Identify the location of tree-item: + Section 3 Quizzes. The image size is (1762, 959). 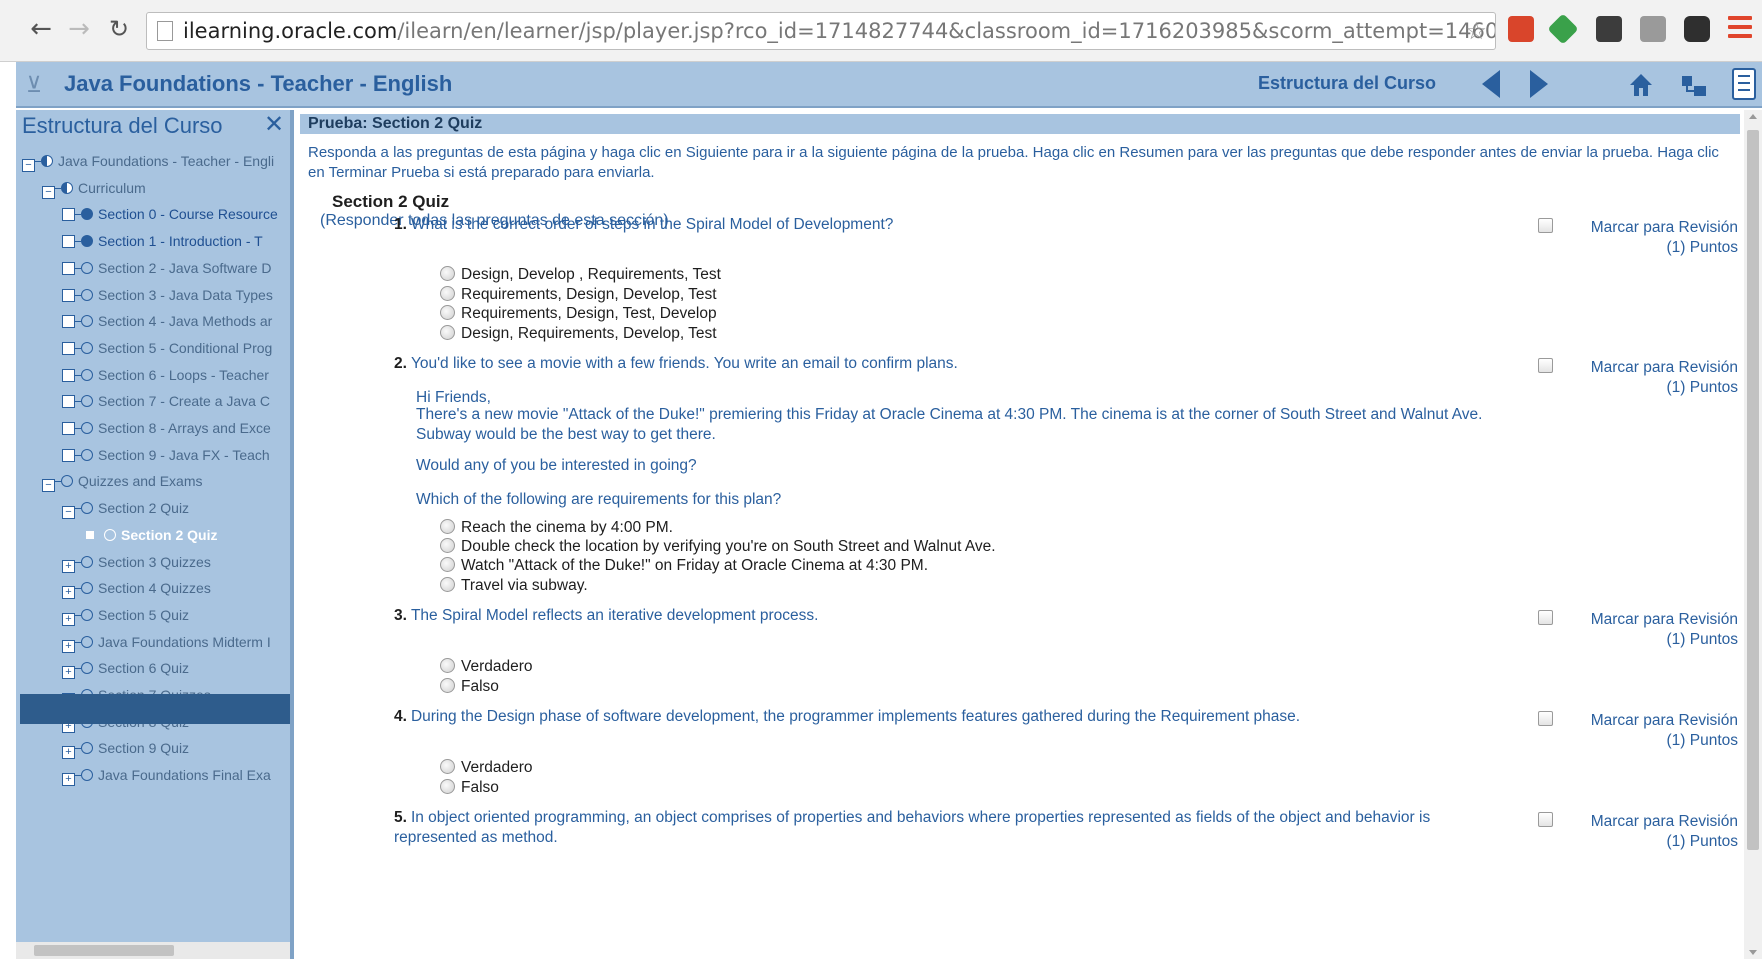
(136, 562).